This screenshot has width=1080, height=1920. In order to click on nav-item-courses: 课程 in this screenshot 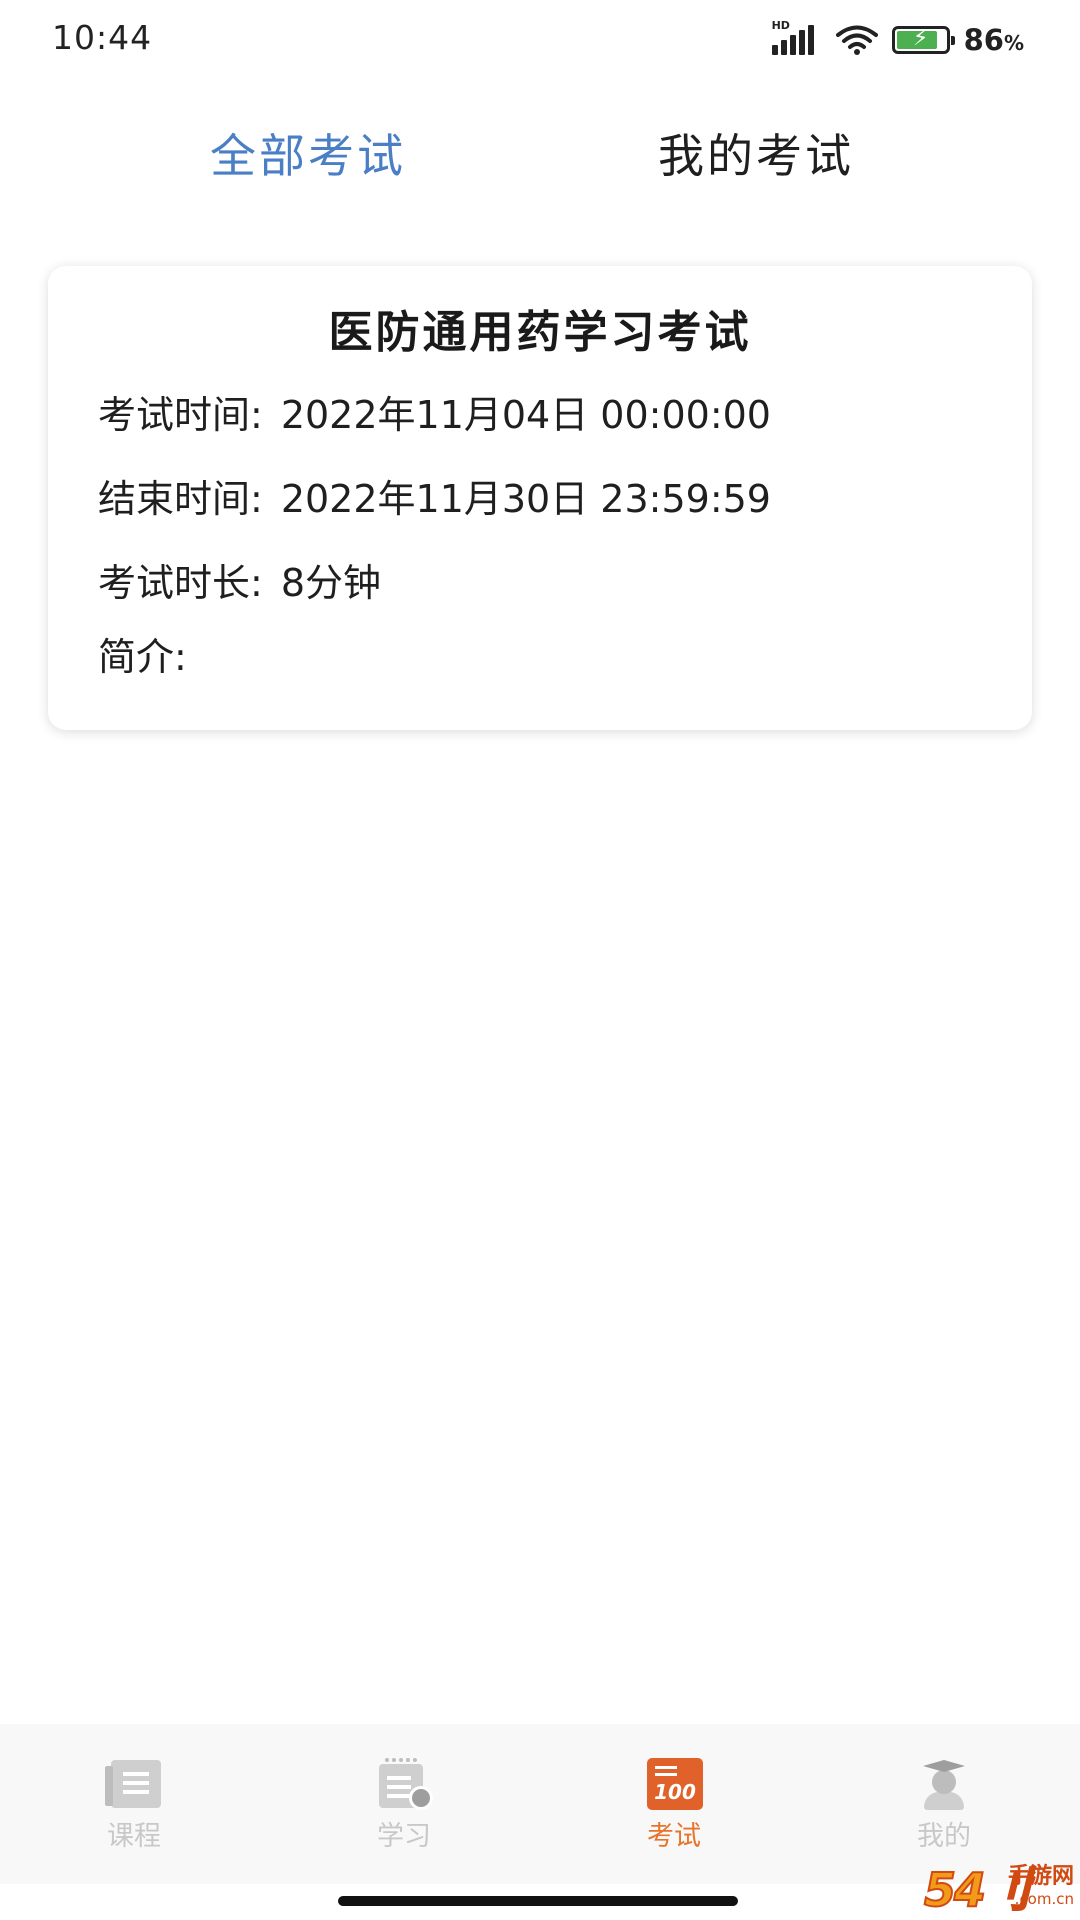, I will do `click(134, 1805)`.